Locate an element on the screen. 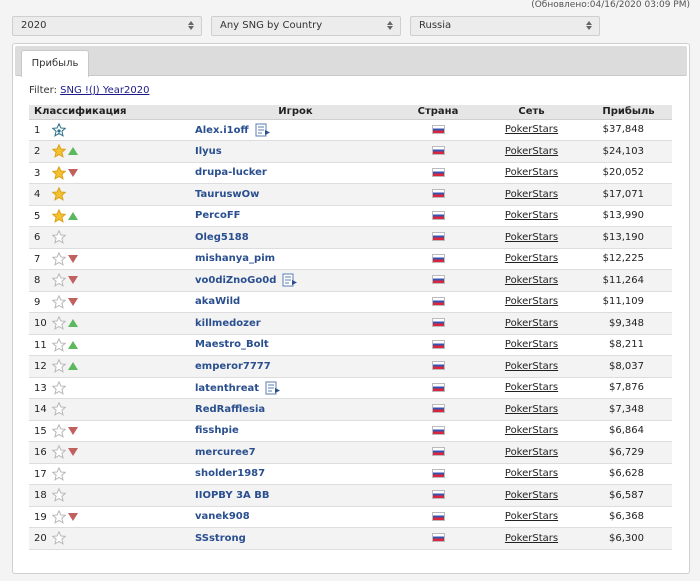 This screenshot has width=700, height=581. profit-cell: $6,628 is located at coordinates (628, 474).